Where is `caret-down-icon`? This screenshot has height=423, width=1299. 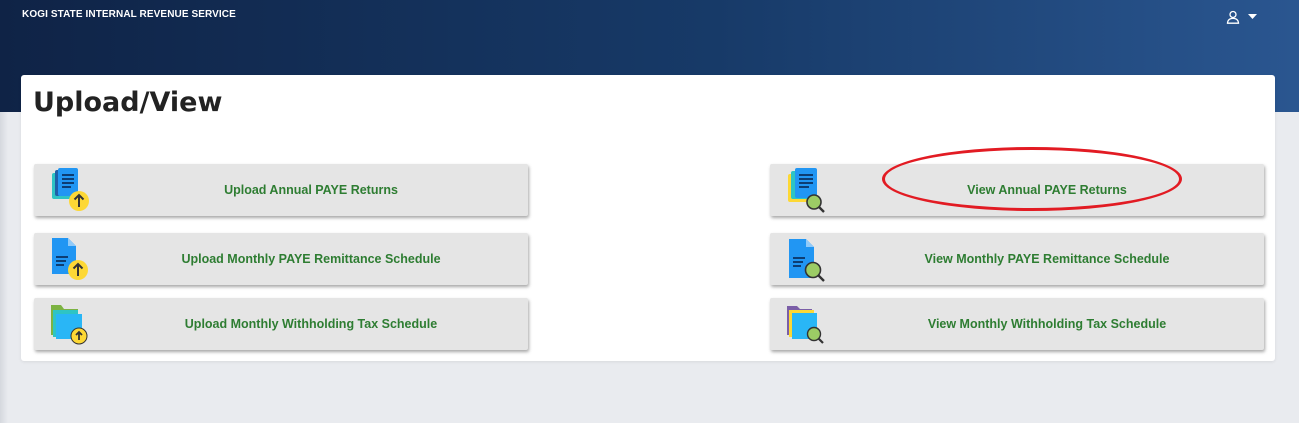
caret-down-icon is located at coordinates (1252, 17).